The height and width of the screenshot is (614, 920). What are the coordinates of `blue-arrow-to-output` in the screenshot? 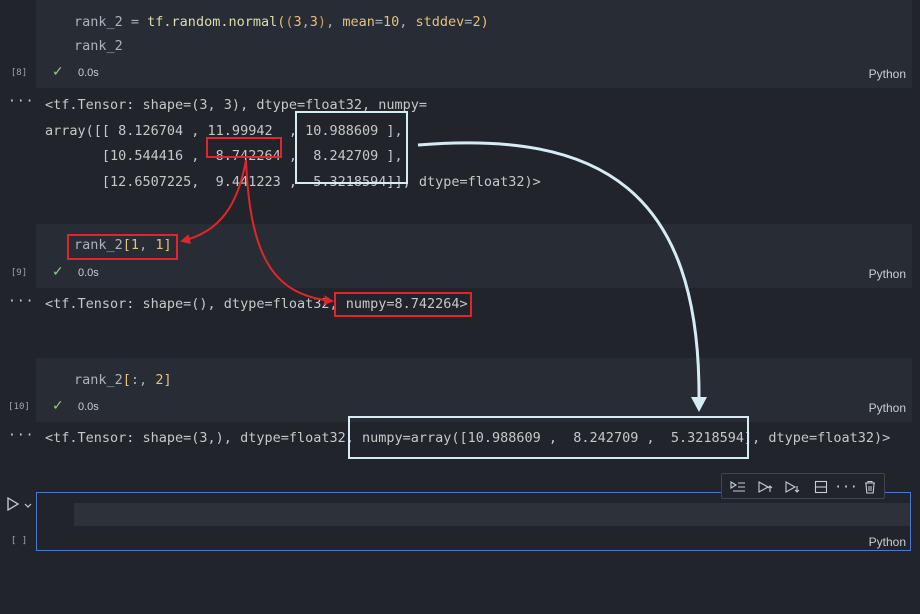 It's located at (559, 270).